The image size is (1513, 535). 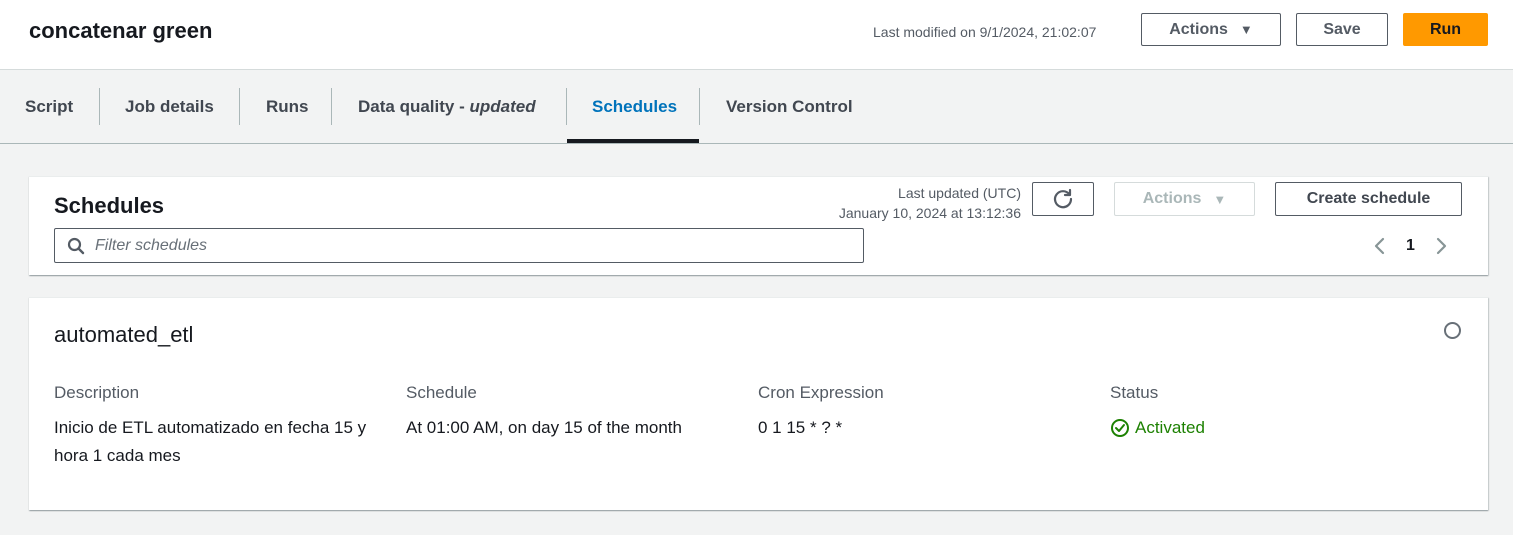 I want to click on schedule-actions-label: Actions, so click(x=1172, y=198).